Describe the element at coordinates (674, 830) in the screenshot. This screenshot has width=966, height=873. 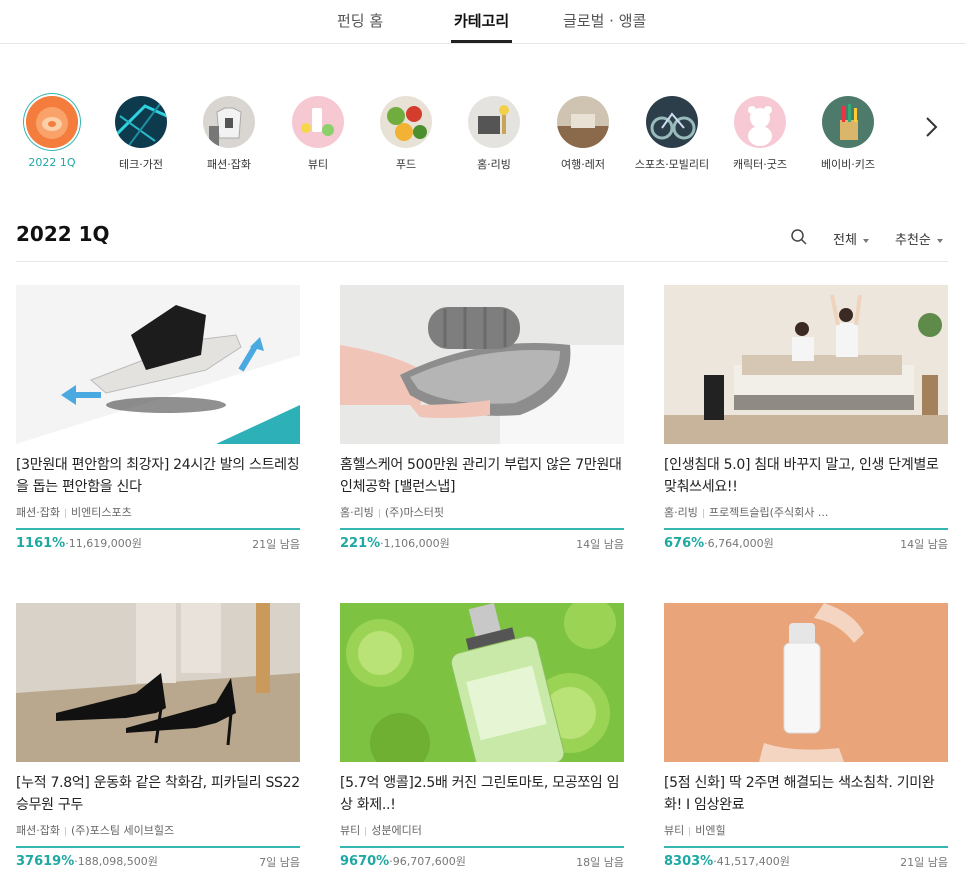
I see `project-category: 뷰티` at that location.